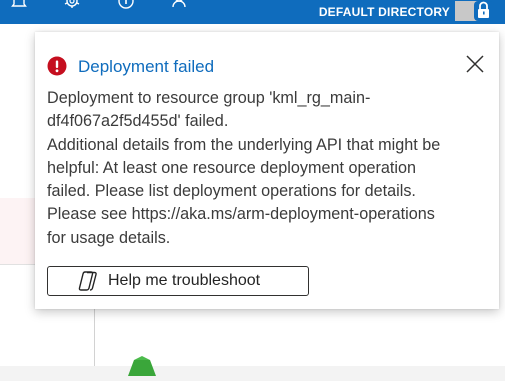 The image size is (505, 381). Describe the element at coordinates (109, 237) in the screenshot. I see `message-line: for usage details.` at that location.